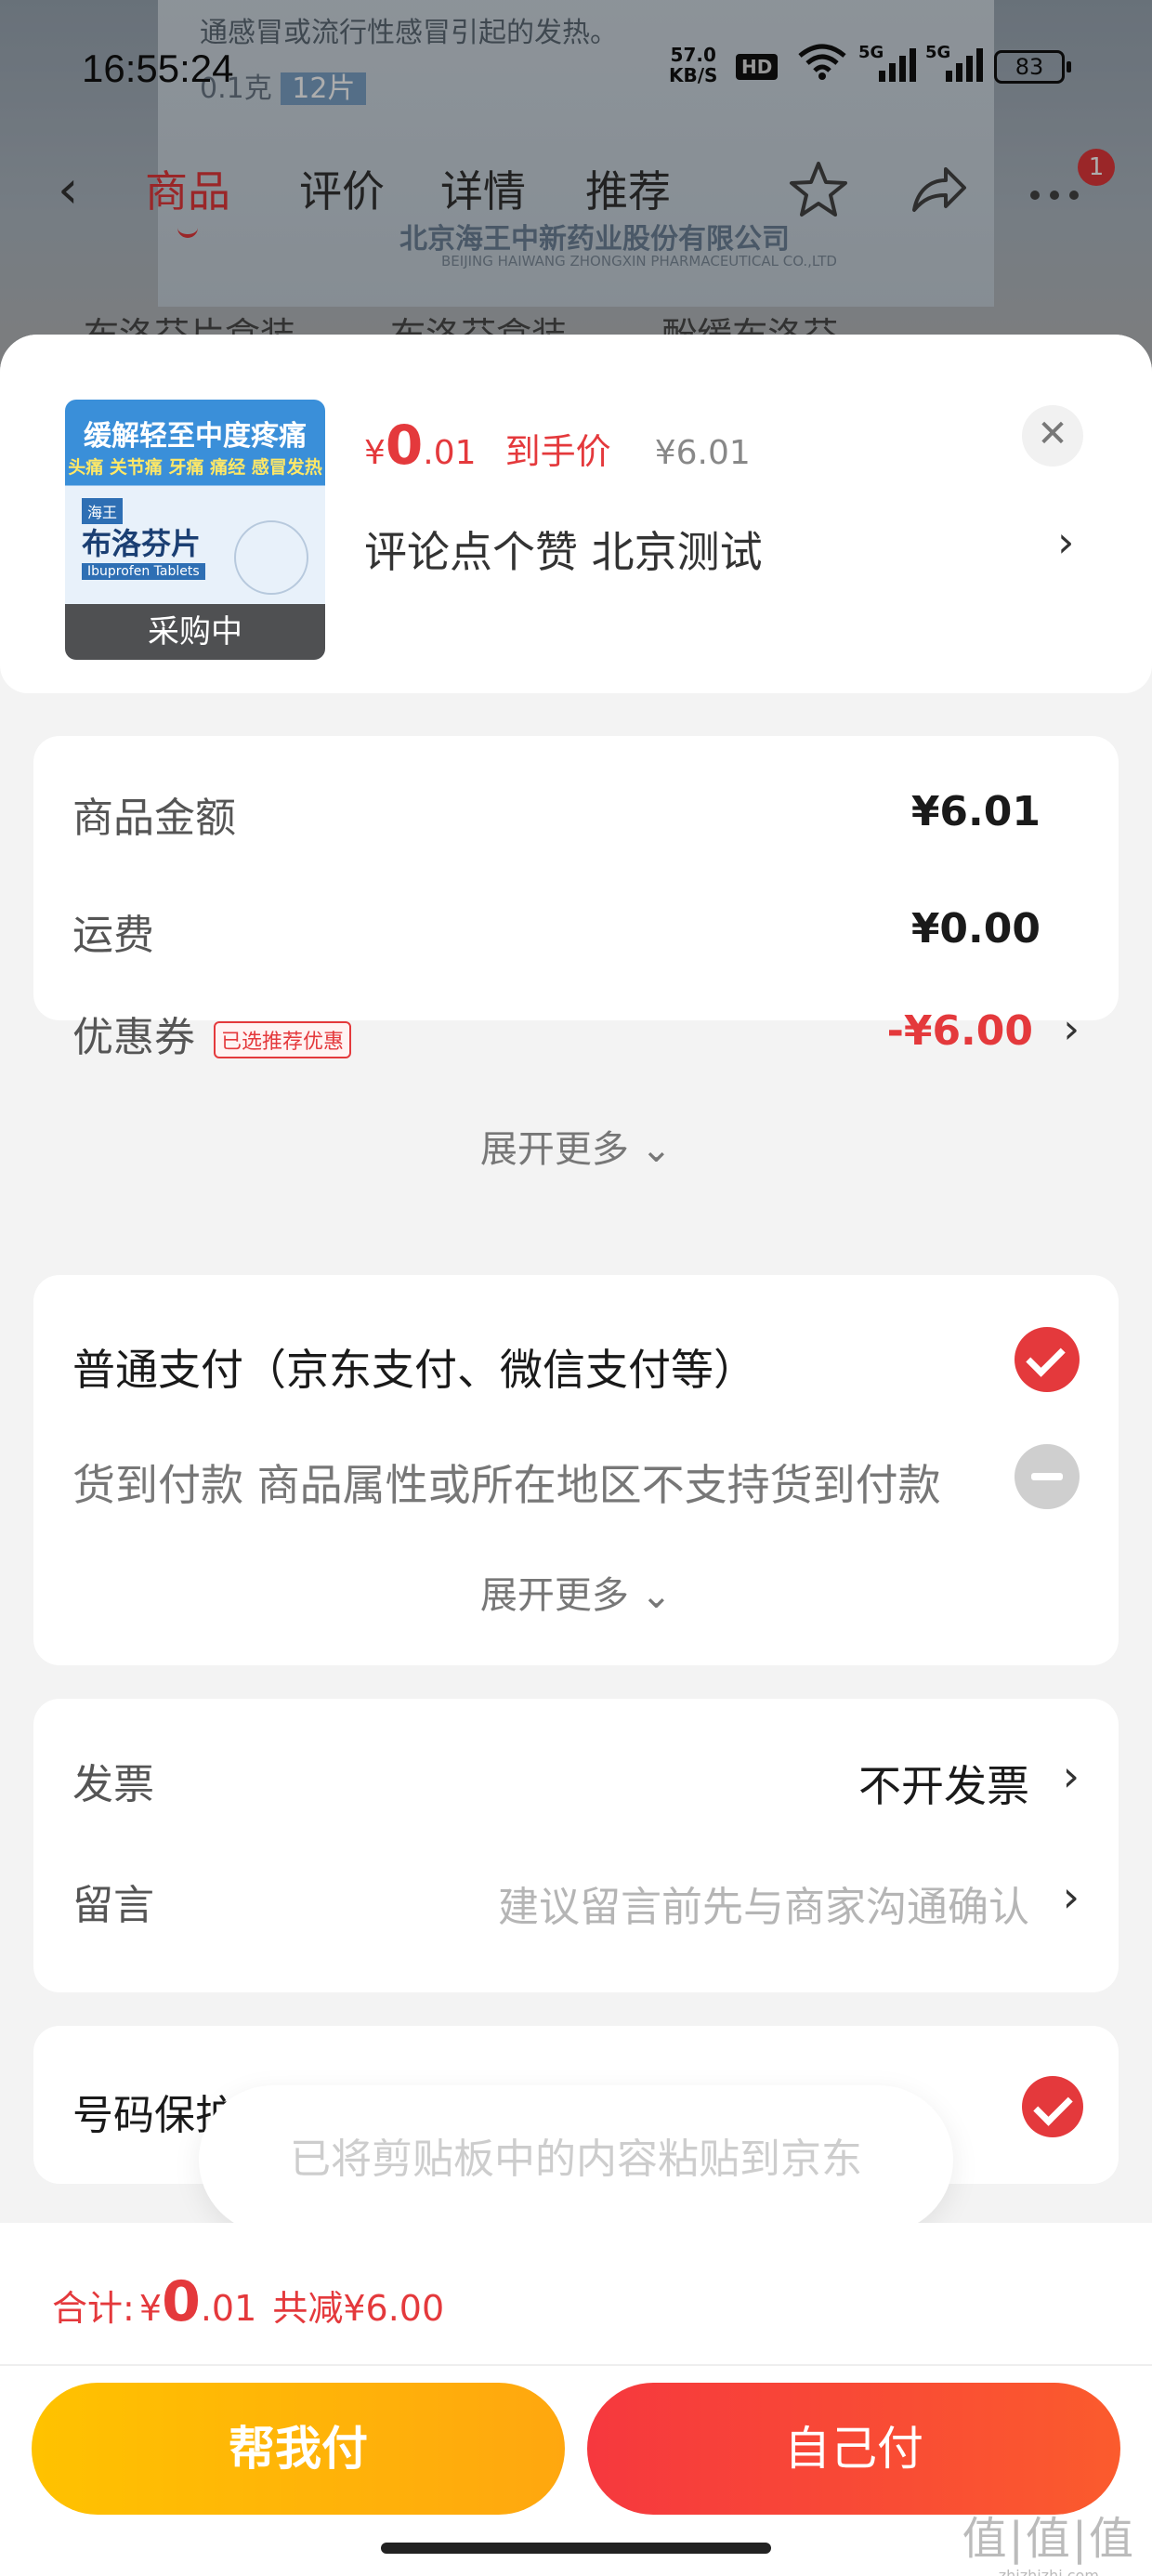 Image resolution: width=1152 pixels, height=2576 pixels. I want to click on coupon-row: 优惠券 已选推荐优惠 -¥6.00 ›, so click(576, 1036).